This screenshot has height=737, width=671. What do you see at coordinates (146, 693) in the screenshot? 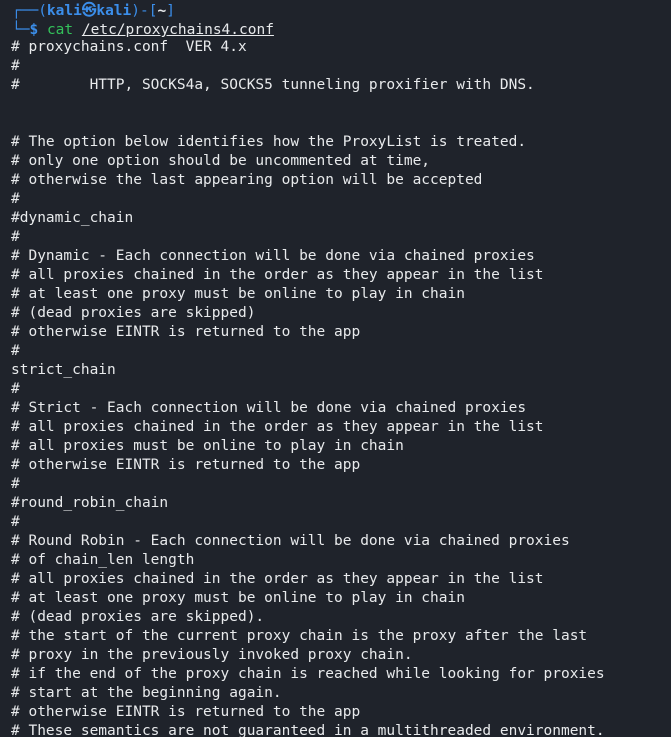
I see `output-line: # start at the beginning again.` at bounding box center [146, 693].